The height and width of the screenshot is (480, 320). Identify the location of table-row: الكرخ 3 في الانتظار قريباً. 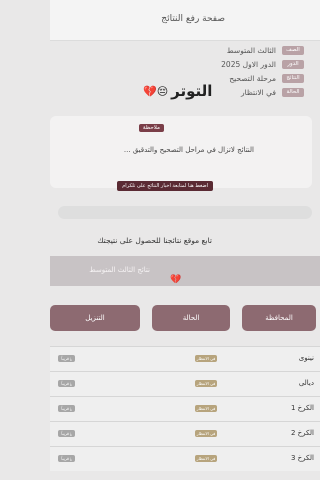
(185, 458).